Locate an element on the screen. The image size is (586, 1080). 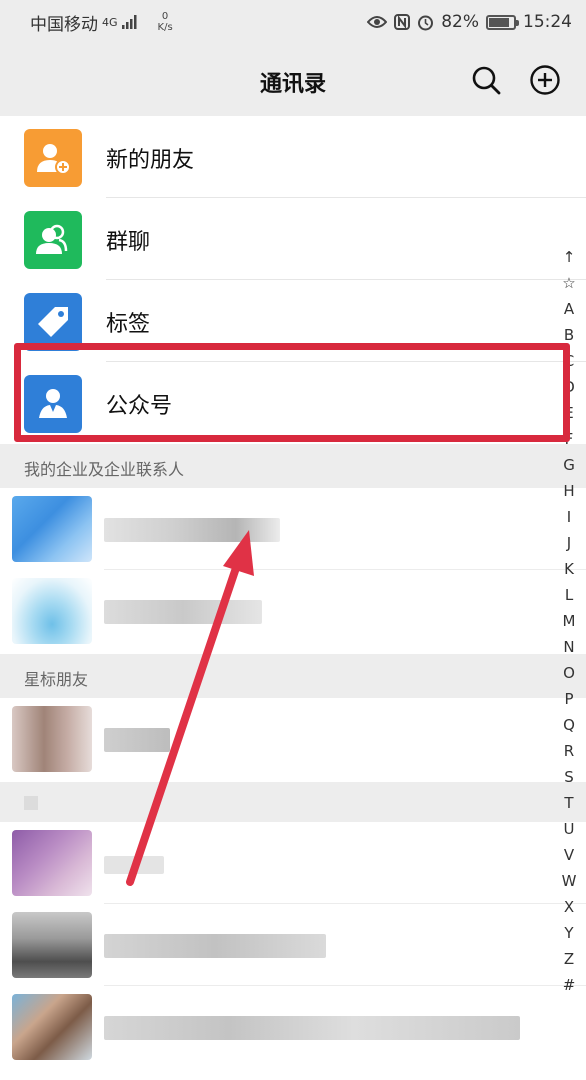
index-letter: L is located at coordinates (569, 595).